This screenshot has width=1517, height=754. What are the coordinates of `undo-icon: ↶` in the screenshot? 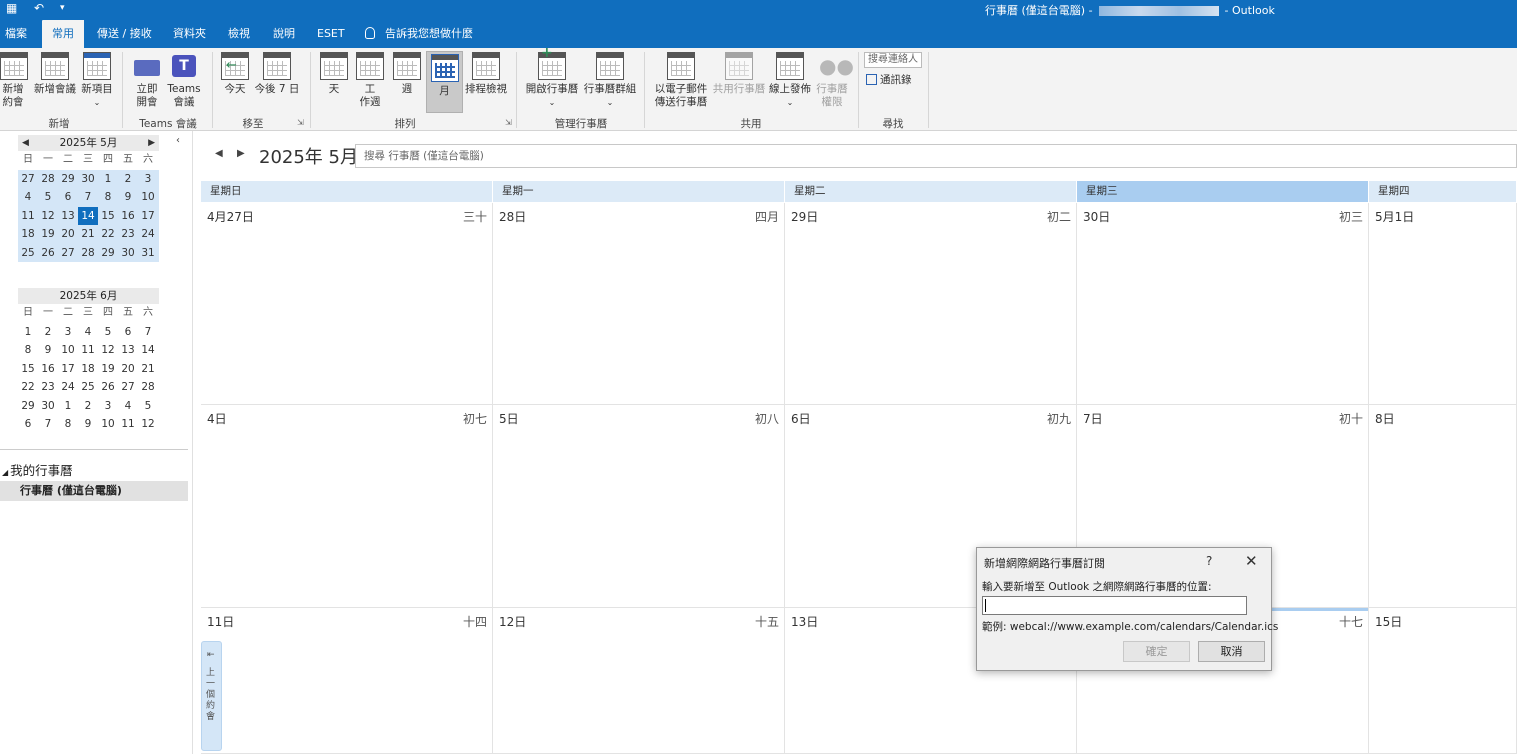 It's located at (39, 8).